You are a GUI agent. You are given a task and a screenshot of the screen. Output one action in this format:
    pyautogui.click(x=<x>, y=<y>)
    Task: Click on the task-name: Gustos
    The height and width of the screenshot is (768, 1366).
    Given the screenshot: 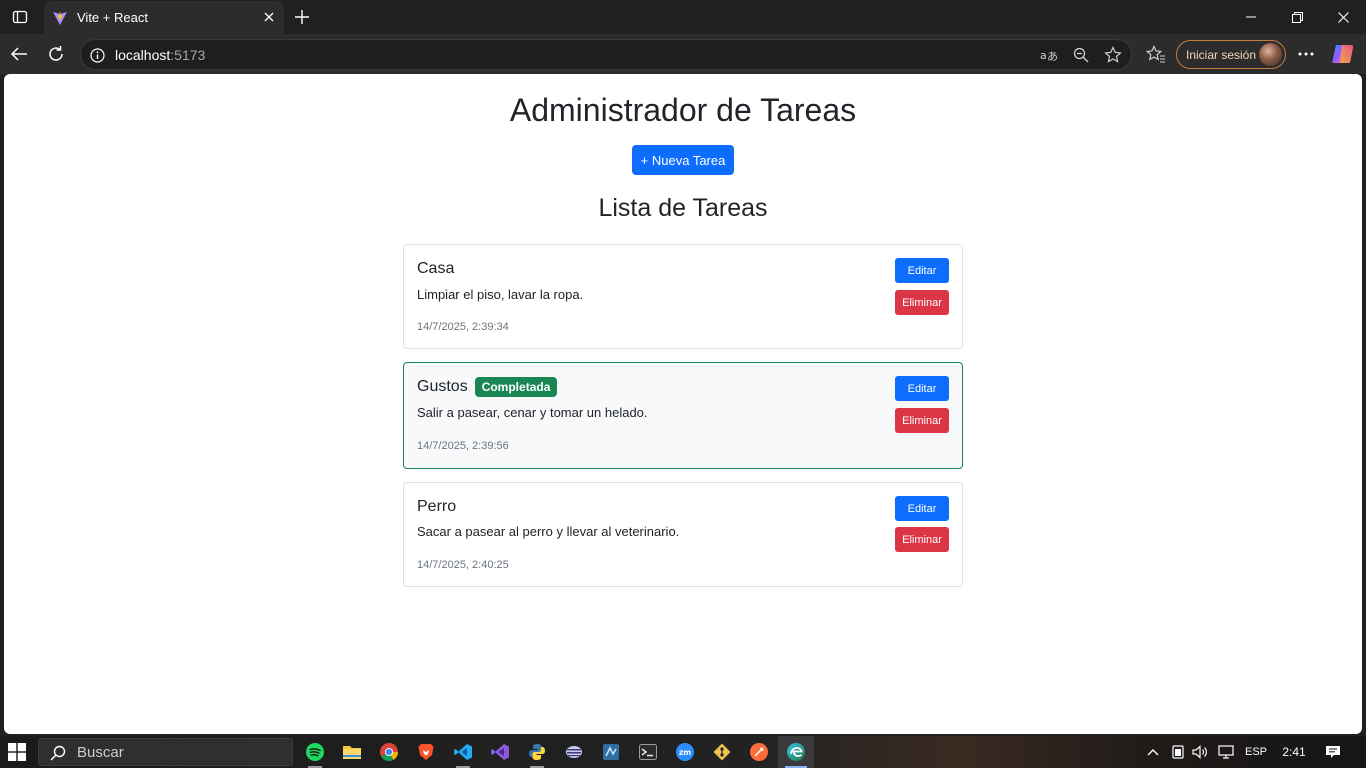 What is the action you would take?
    pyautogui.click(x=442, y=386)
    